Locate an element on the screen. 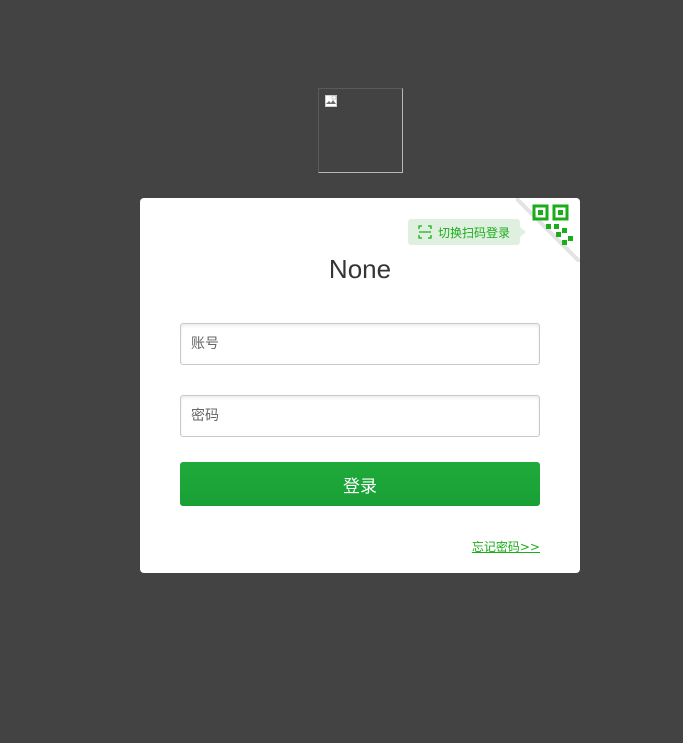 The image size is (683, 743). account-input is located at coordinates (360, 344).